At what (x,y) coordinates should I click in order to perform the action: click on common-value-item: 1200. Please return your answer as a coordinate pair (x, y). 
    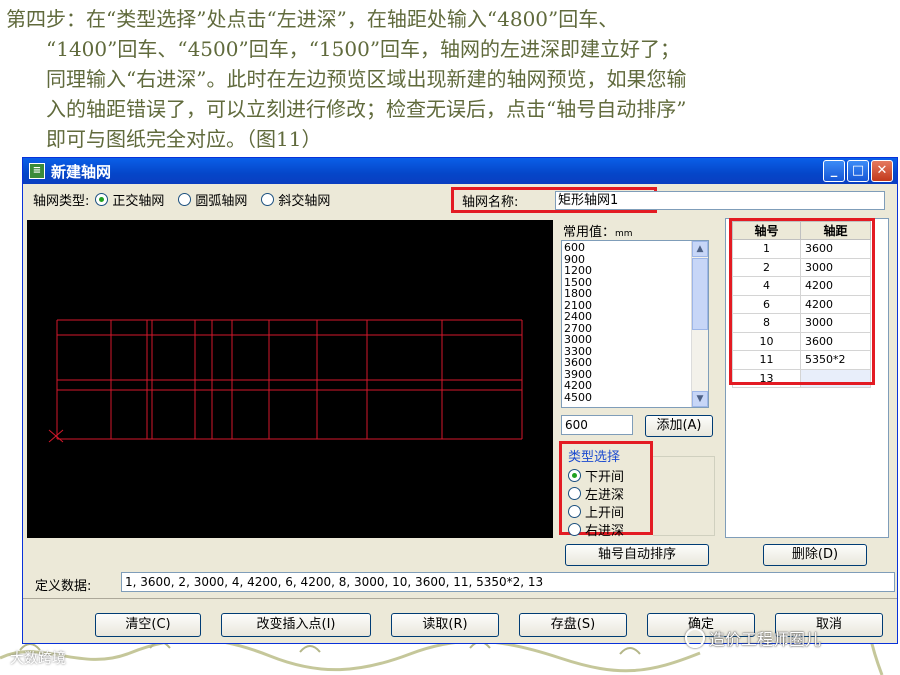
    Looking at the image, I should click on (635, 271).